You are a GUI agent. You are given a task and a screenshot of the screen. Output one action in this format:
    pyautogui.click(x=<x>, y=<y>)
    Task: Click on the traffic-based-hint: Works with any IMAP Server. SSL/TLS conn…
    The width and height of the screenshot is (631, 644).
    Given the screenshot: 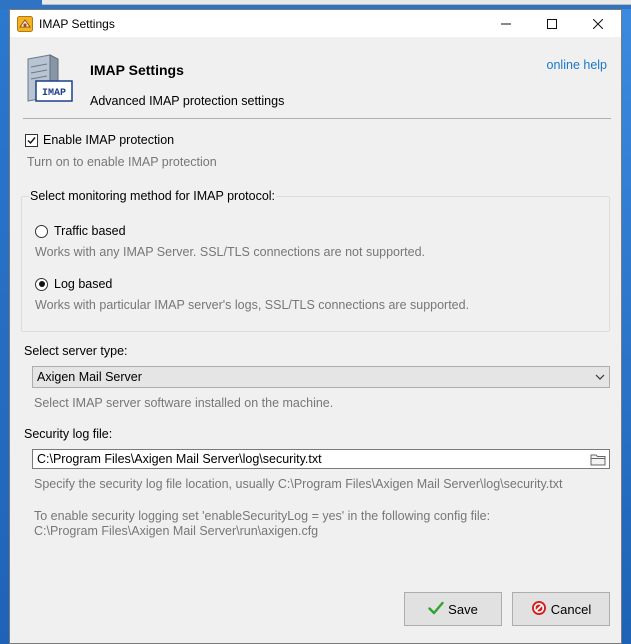 What is the action you would take?
    pyautogui.click(x=230, y=252)
    